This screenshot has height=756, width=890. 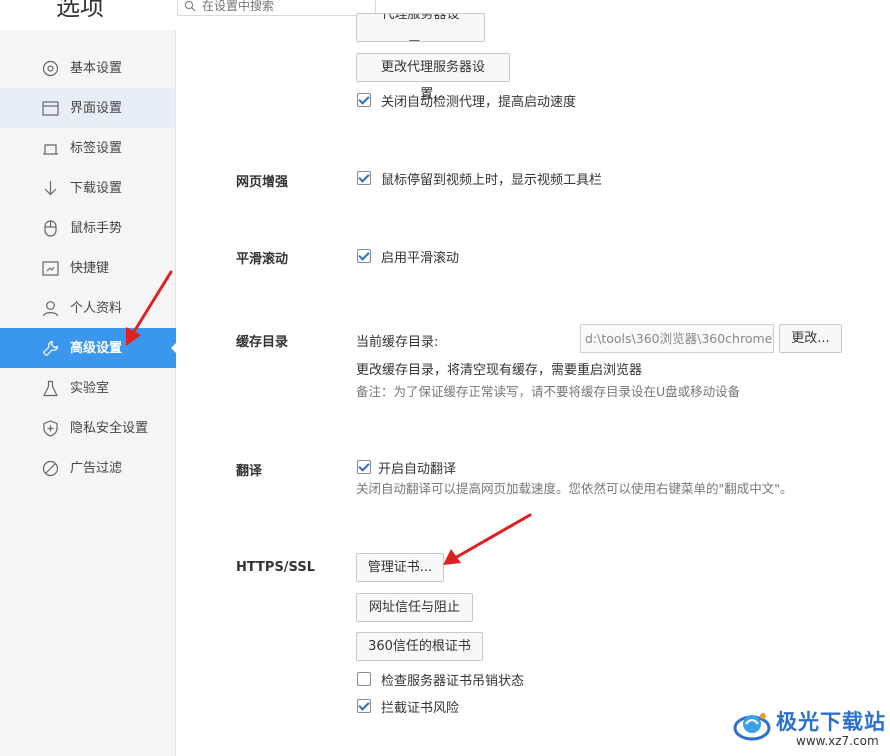 What do you see at coordinates (96, 308) in the screenshot?
I see `sidebar-item-label: 个人资料` at bounding box center [96, 308].